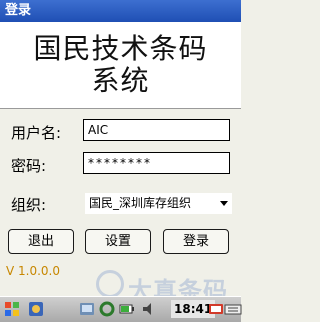  Describe the element at coordinates (120, 11) in the screenshot. I see `window-title: 登录` at that location.